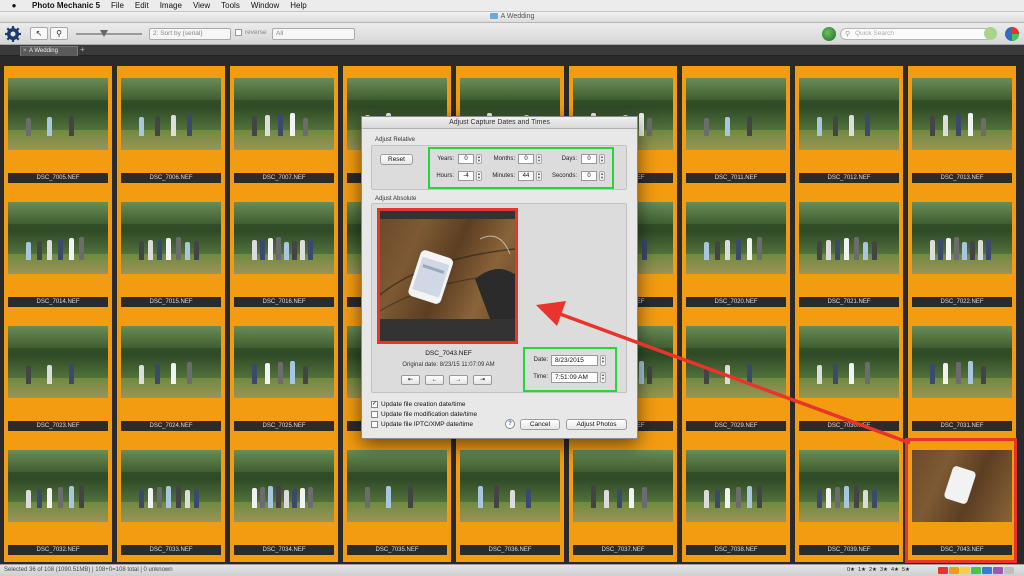 The height and width of the screenshot is (576, 1024). What do you see at coordinates (540, 424) in the screenshot?
I see `cancel-button: Cancel` at bounding box center [540, 424].